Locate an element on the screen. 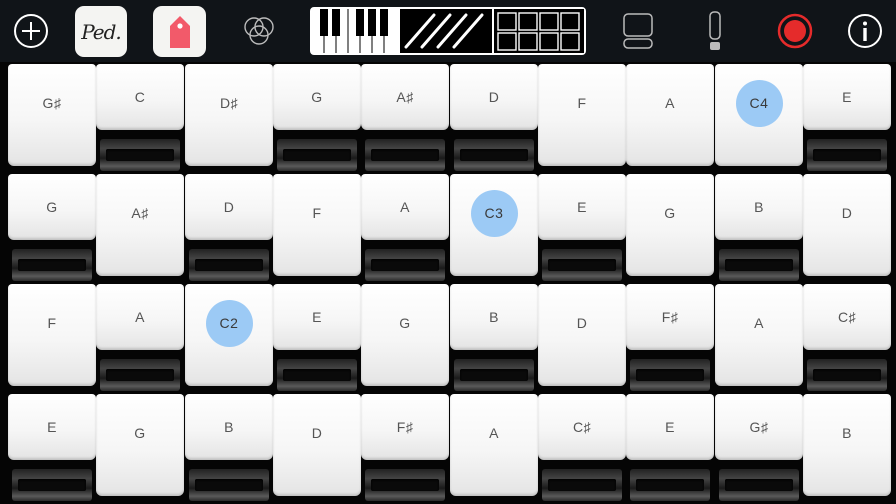 The image size is (896, 504). note-label: C4 is located at coordinates (759, 103).